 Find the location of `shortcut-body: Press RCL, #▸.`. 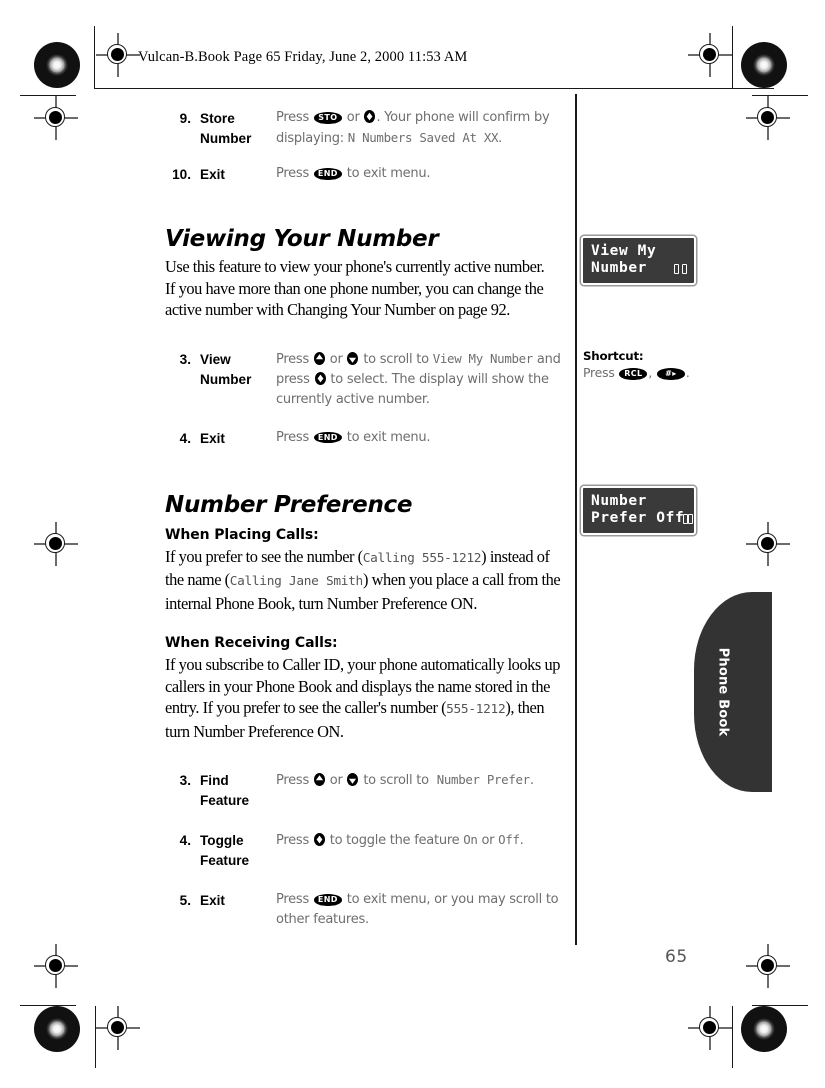

shortcut-body: Press RCL, #▸. is located at coordinates (636, 372).